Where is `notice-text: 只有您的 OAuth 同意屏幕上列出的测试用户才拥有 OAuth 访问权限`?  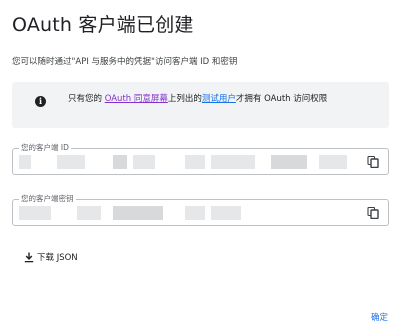 notice-text: 只有您的 OAuth 同意屏幕上列出的测试用户才拥有 OAuth 访问权限 is located at coordinates (223, 99).